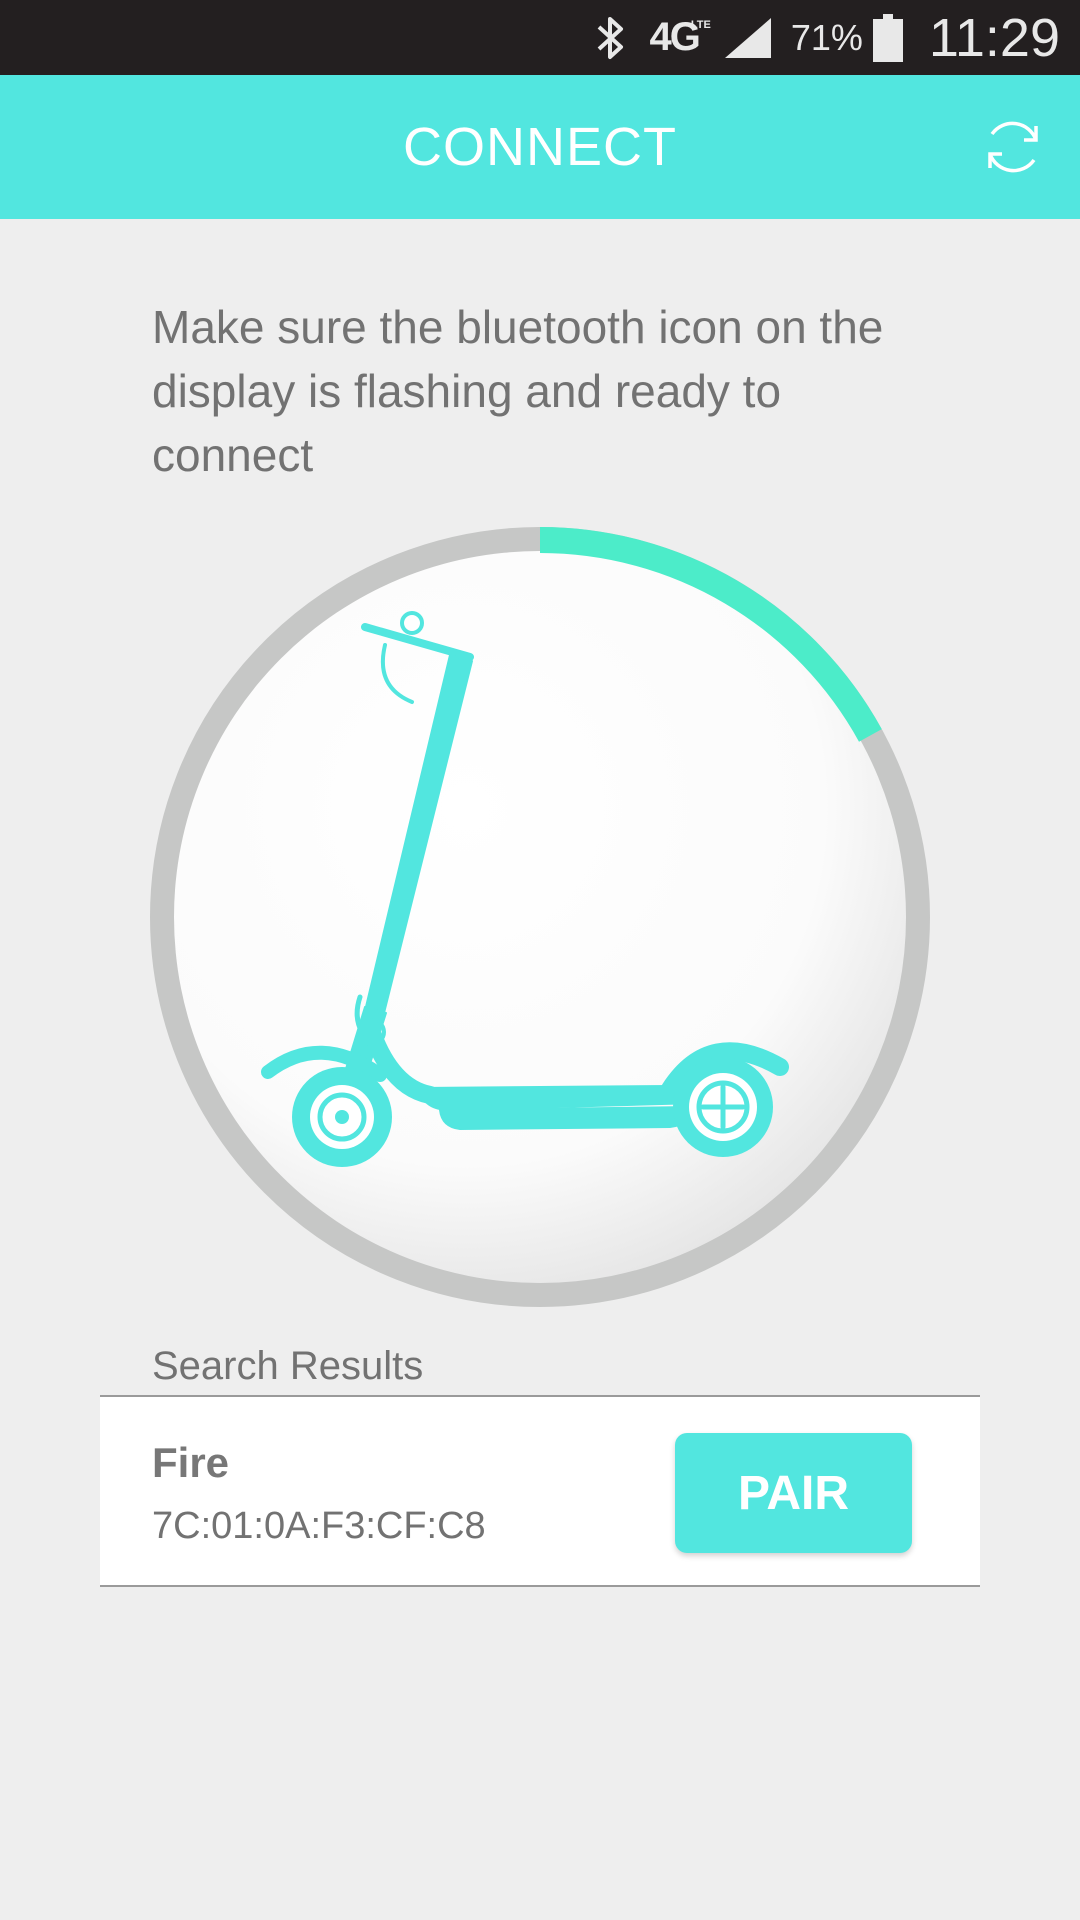 The width and height of the screenshot is (1080, 1920). What do you see at coordinates (887, 37) in the screenshot?
I see `battery-icon` at bounding box center [887, 37].